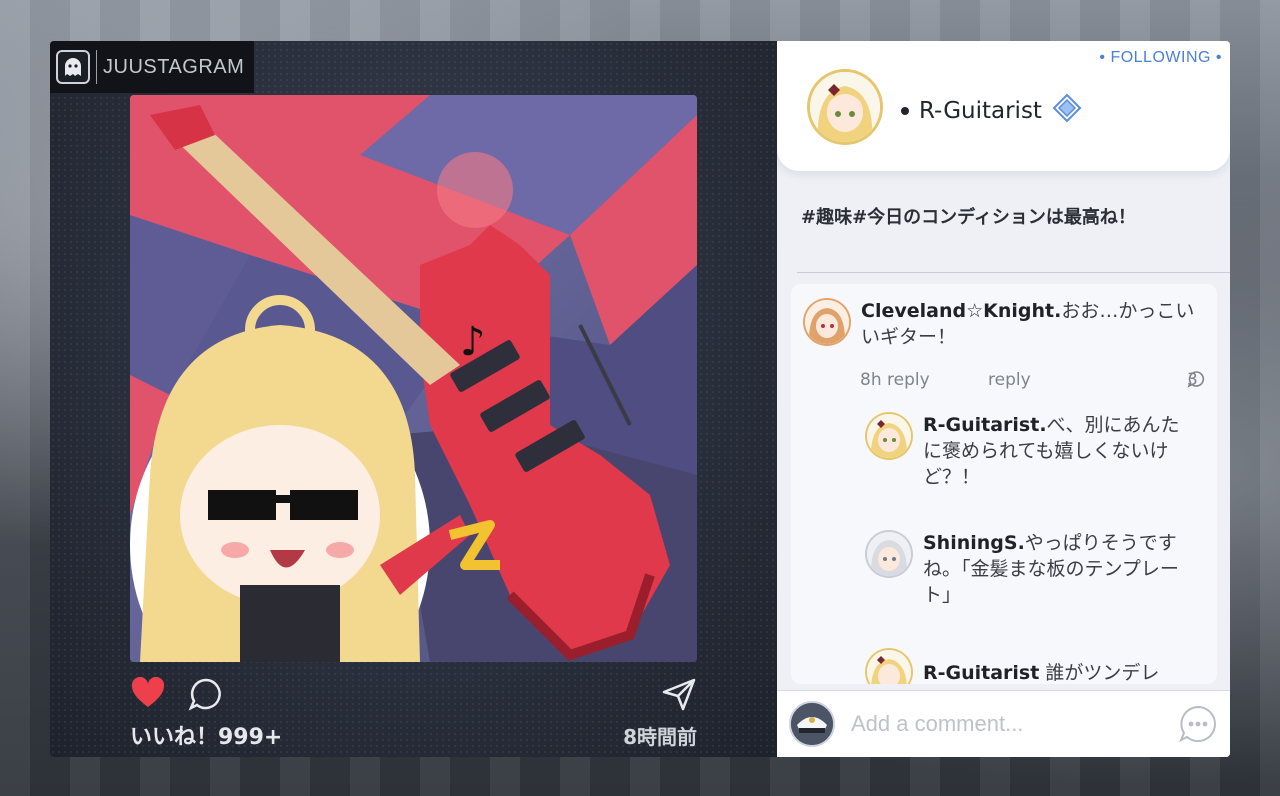 The height and width of the screenshot is (796, 1280). What do you see at coordinates (1067, 111) in the screenshot?
I see `diamond-verified-icon` at bounding box center [1067, 111].